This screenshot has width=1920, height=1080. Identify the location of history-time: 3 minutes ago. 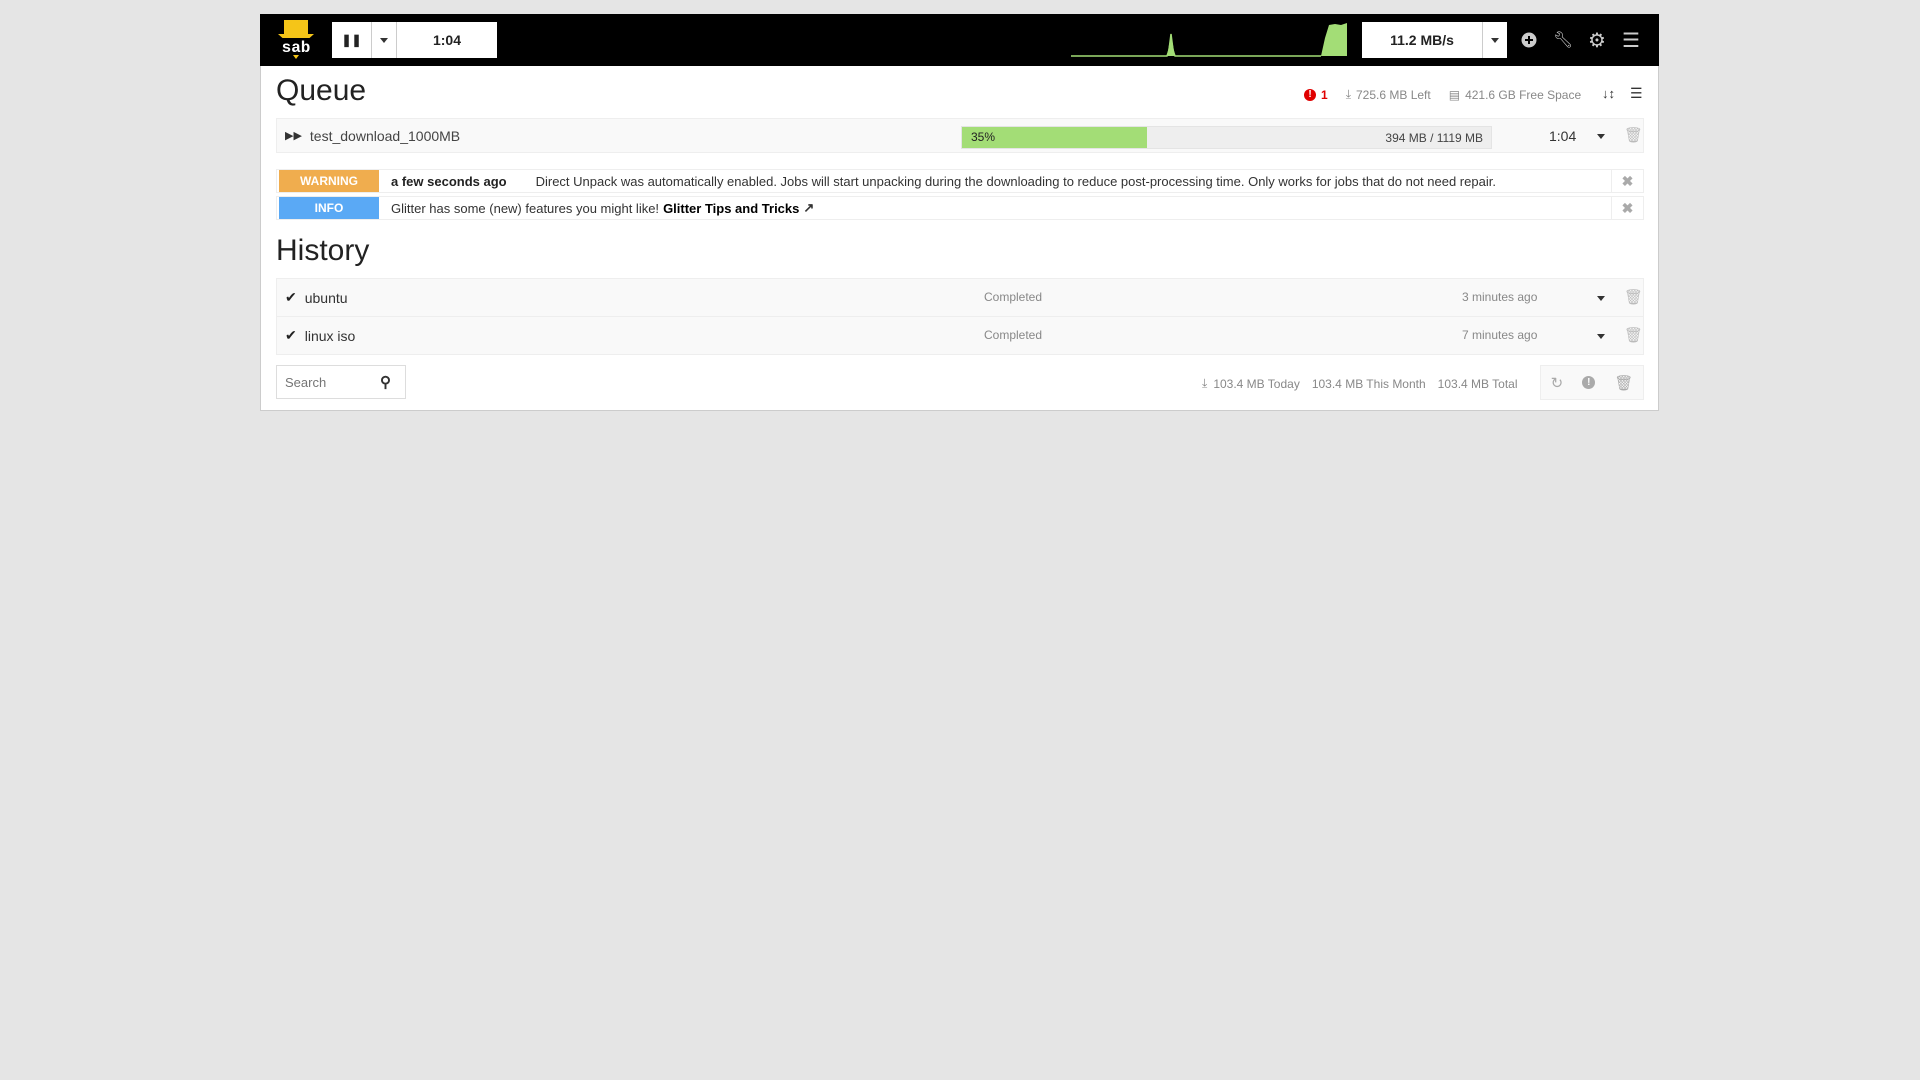
(1500, 297).